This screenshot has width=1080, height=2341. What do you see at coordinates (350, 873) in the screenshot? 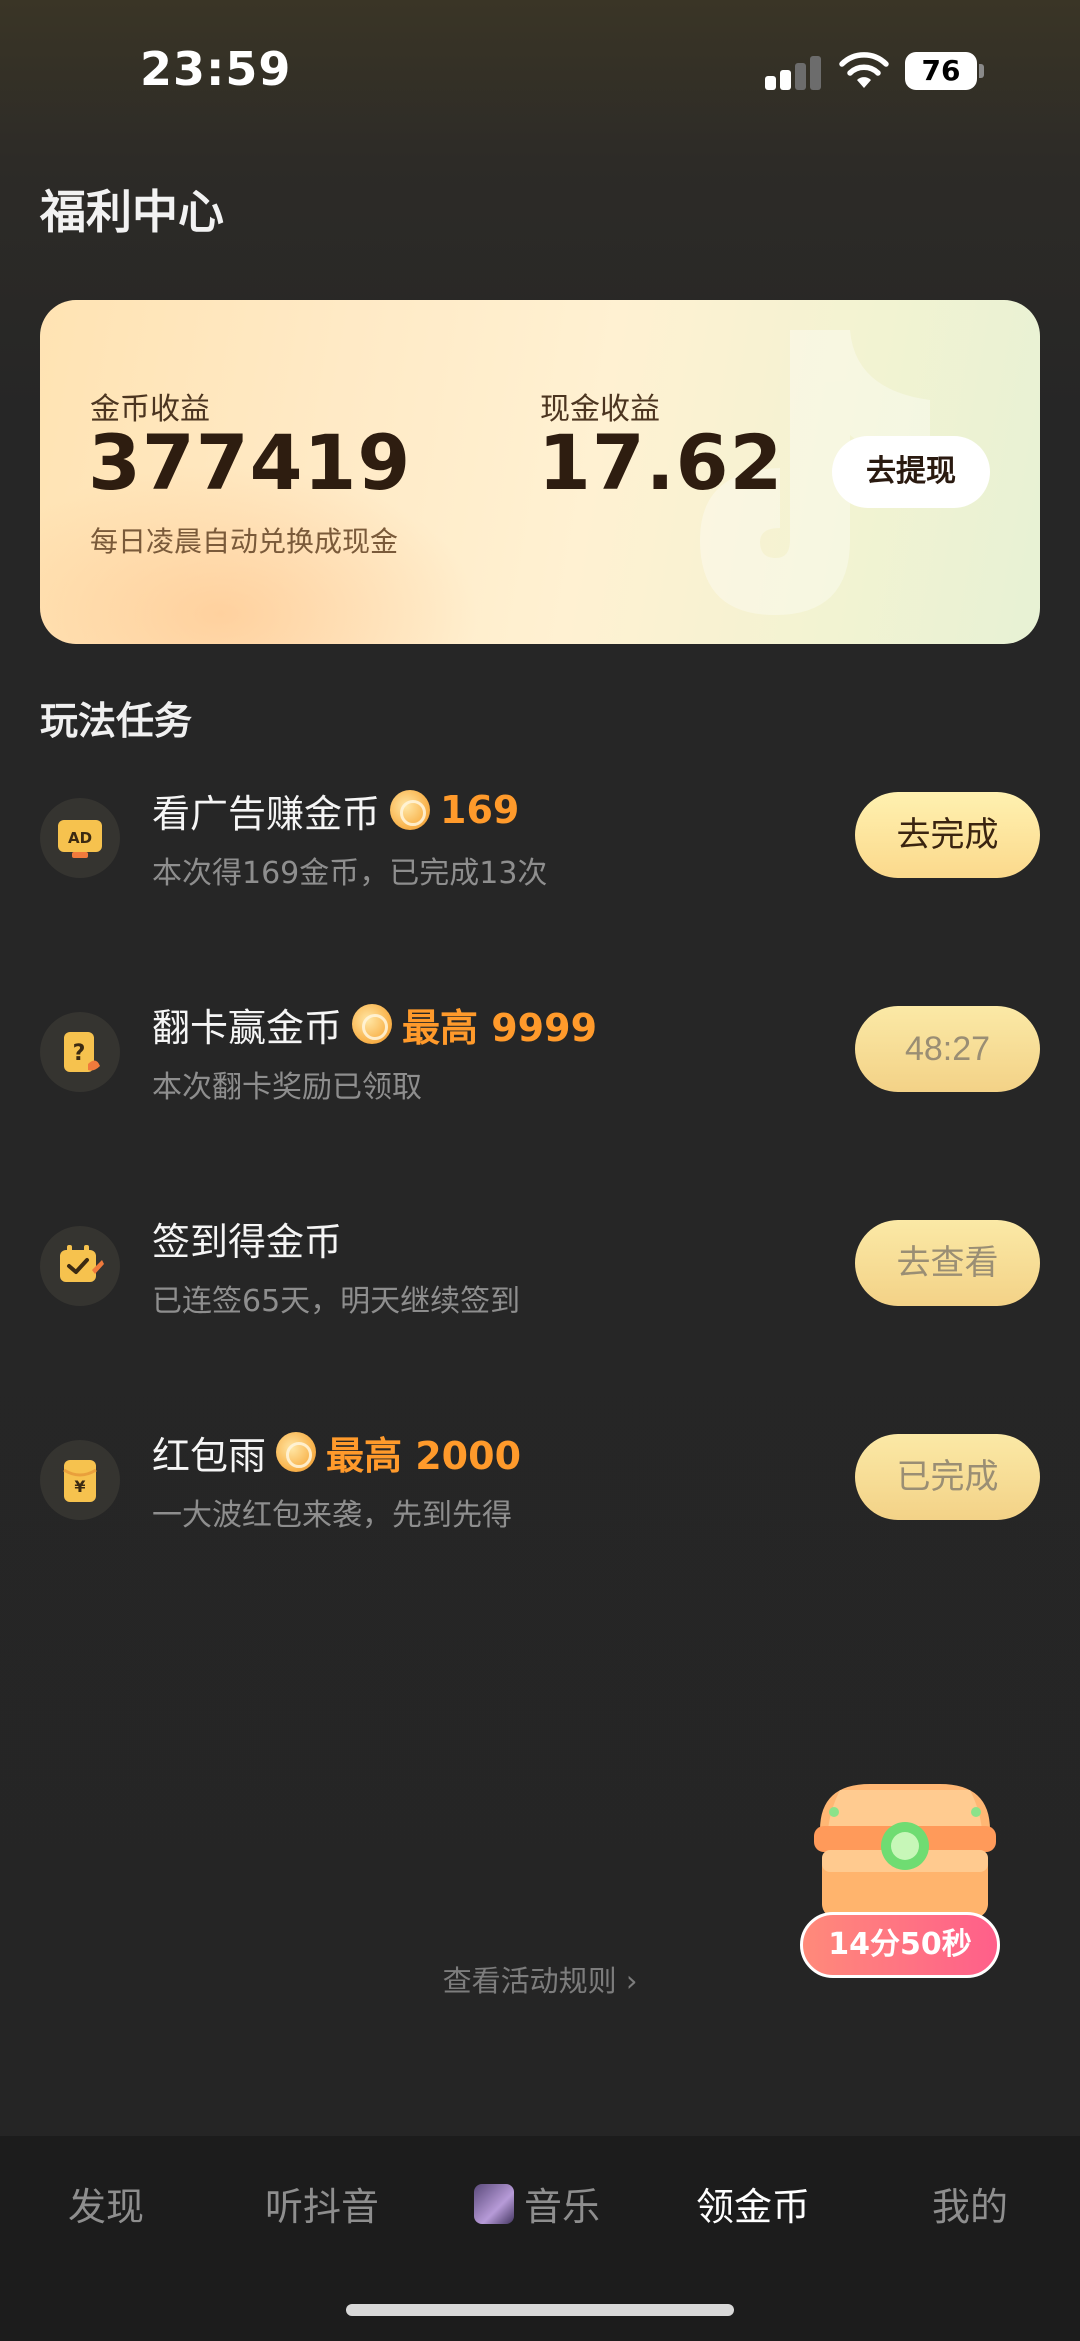
I see `task-subtitle: 本次得169金币，已完成13次` at bounding box center [350, 873].